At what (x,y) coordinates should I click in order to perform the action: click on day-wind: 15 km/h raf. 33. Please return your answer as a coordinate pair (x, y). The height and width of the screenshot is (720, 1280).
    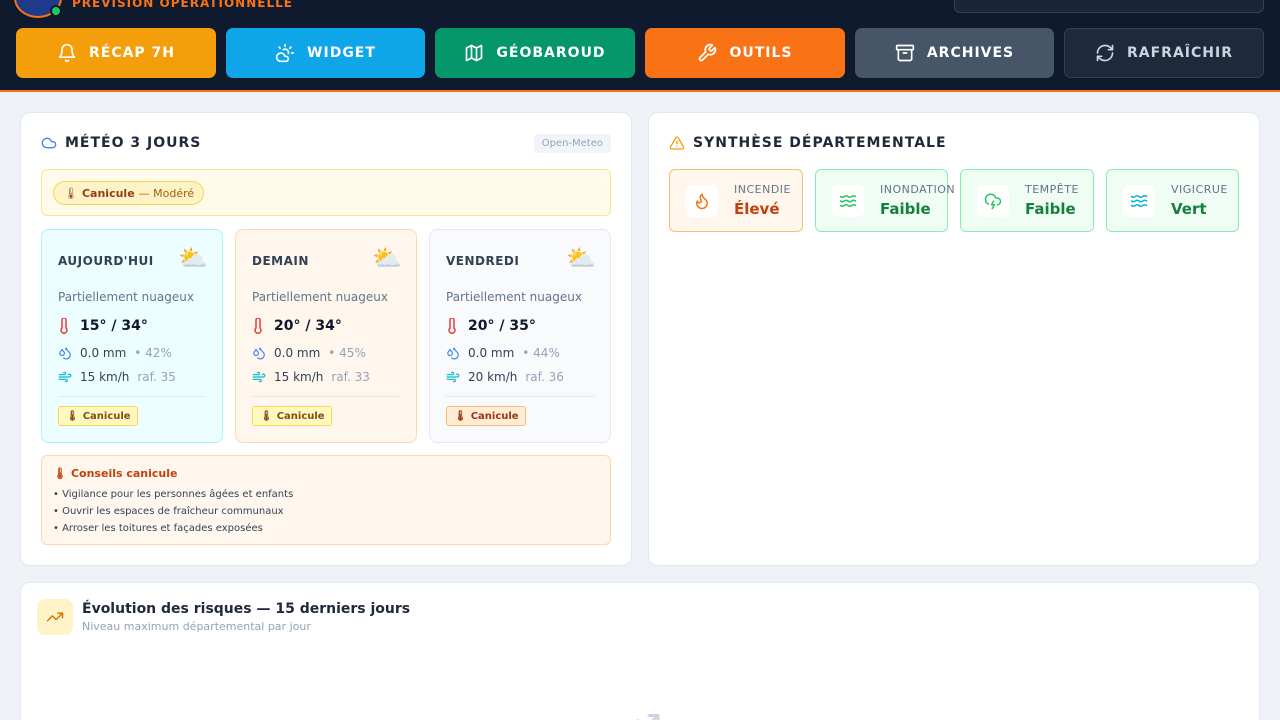
    Looking at the image, I should click on (311, 377).